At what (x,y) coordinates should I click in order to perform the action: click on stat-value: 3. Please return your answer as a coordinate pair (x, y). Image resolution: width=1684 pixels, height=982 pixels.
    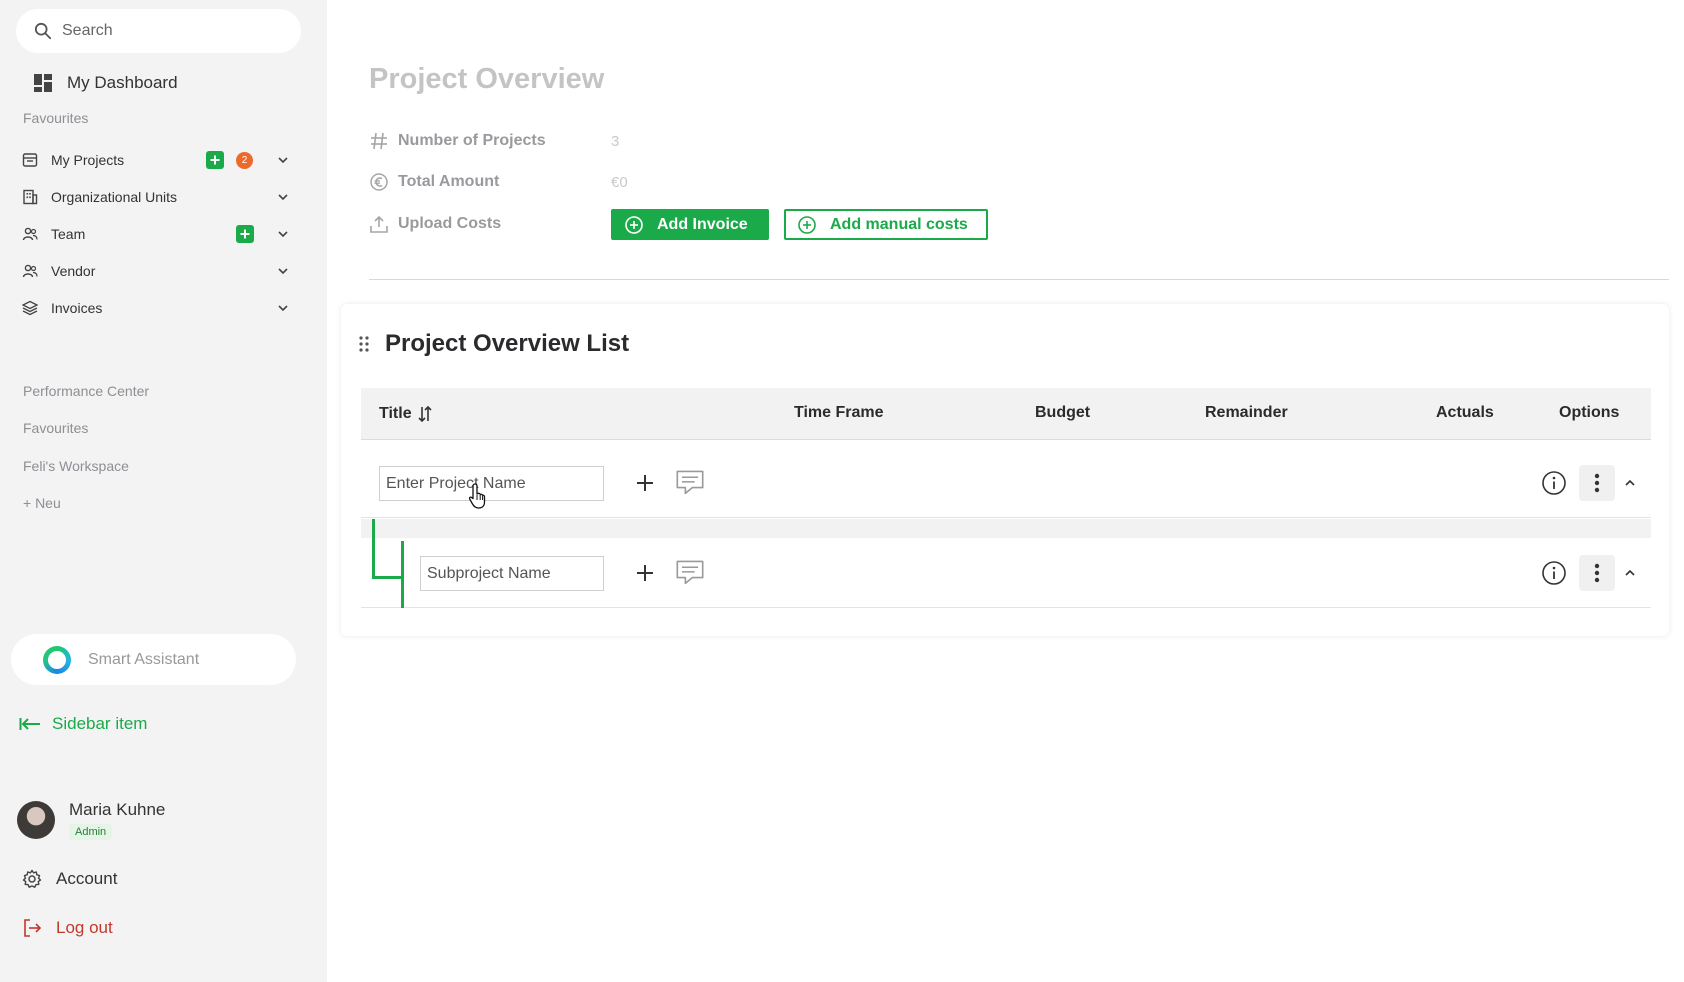
    Looking at the image, I should click on (615, 141).